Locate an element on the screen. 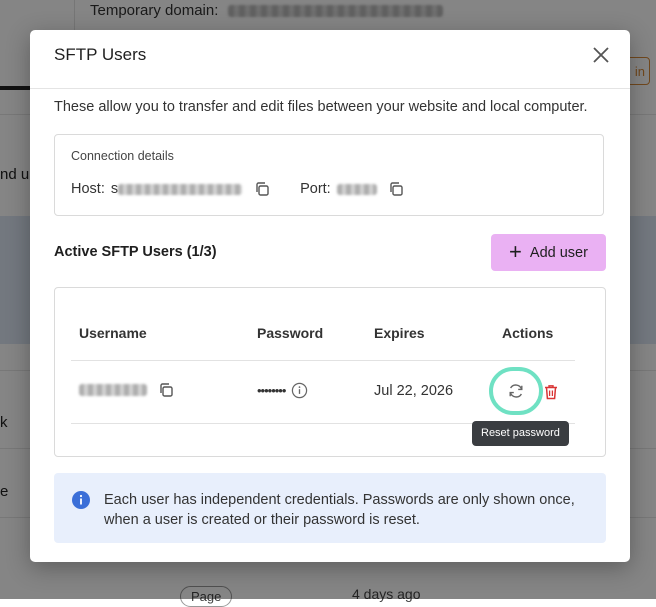  reset-password-button is located at coordinates (516, 391).